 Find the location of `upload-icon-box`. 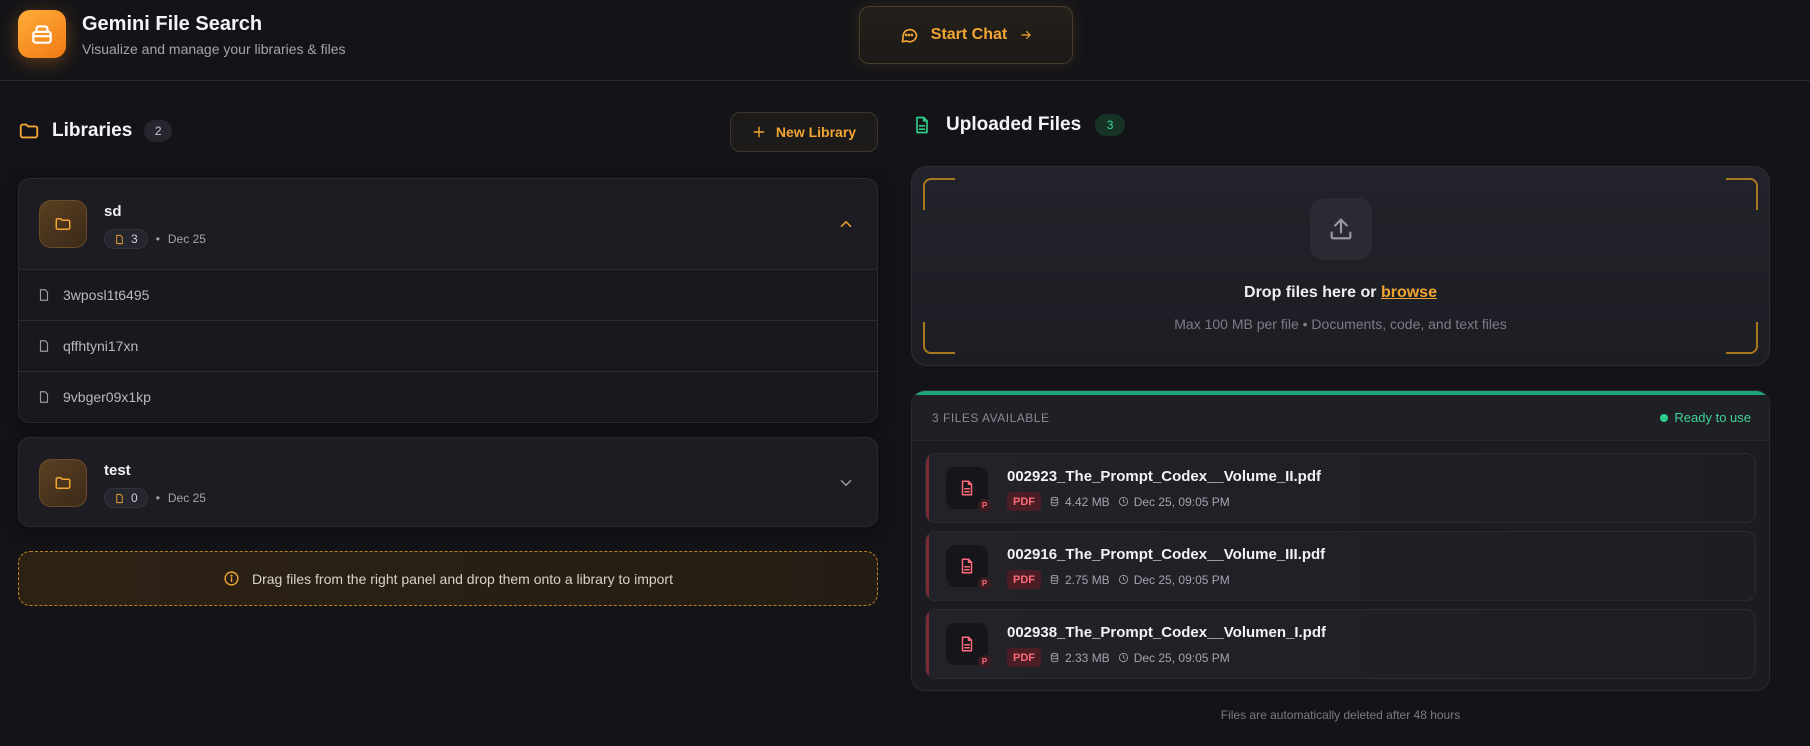

upload-icon-box is located at coordinates (1341, 229).